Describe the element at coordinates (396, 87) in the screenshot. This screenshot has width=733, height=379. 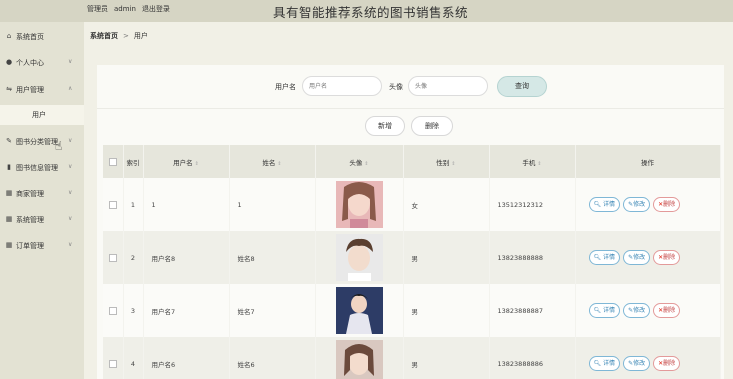
I see `avatar-filter-label: 头像` at that location.